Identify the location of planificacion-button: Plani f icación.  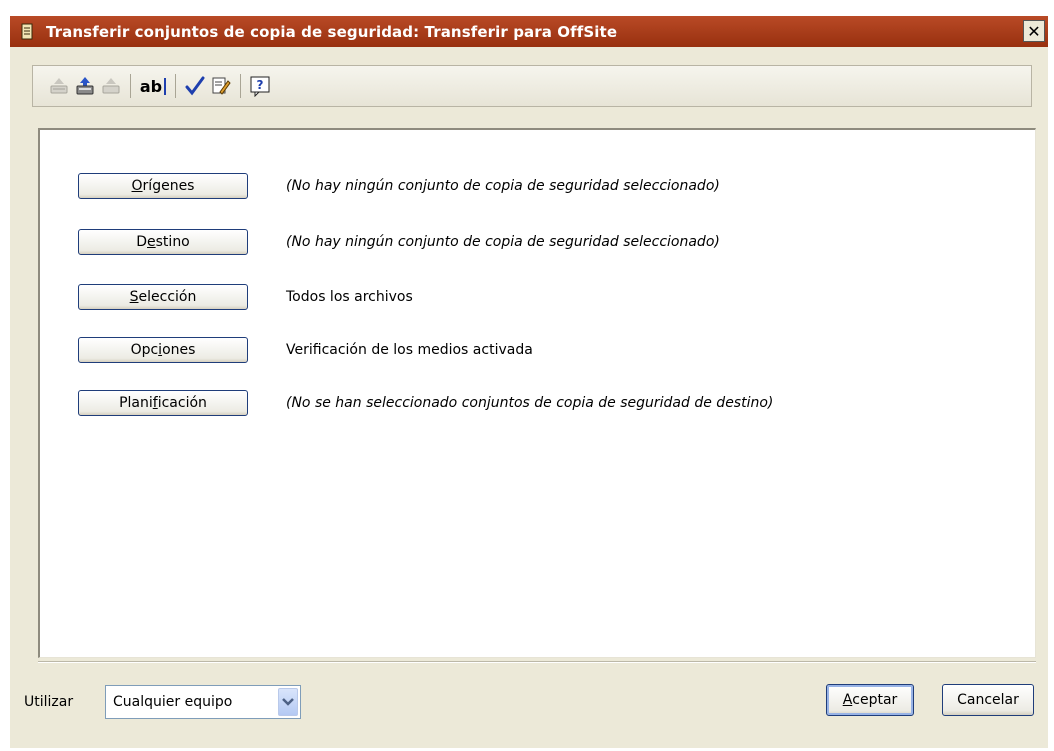
(163, 403).